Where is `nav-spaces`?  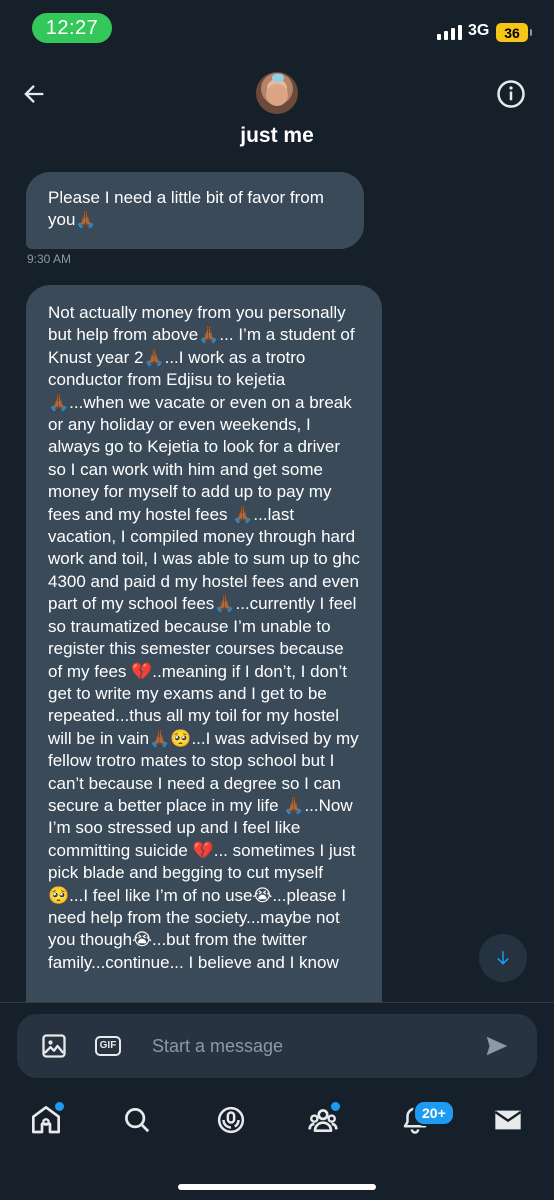 nav-spaces is located at coordinates (231, 1120).